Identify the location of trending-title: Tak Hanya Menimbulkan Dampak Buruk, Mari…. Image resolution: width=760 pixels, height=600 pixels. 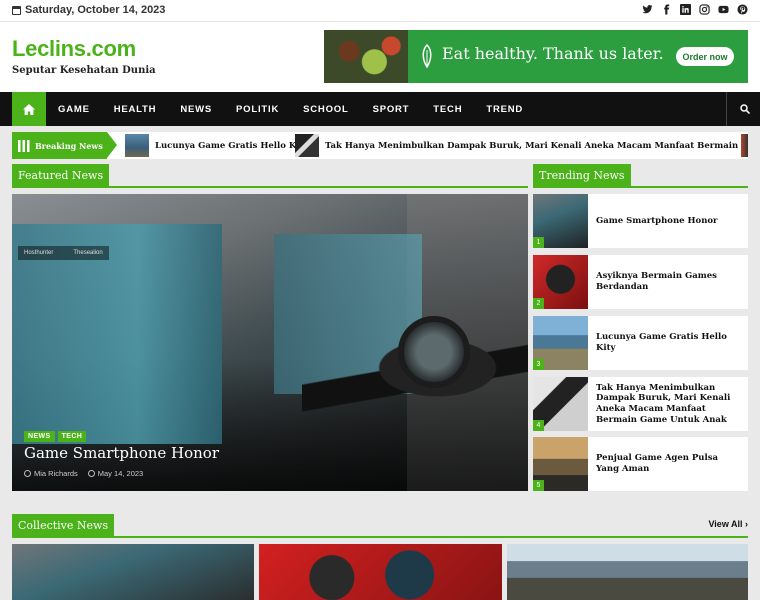
(663, 403).